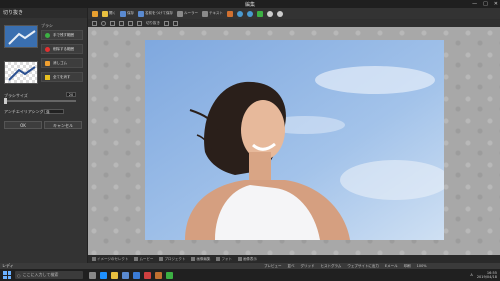  I want to click on windows-start-icon, so click(7, 275).